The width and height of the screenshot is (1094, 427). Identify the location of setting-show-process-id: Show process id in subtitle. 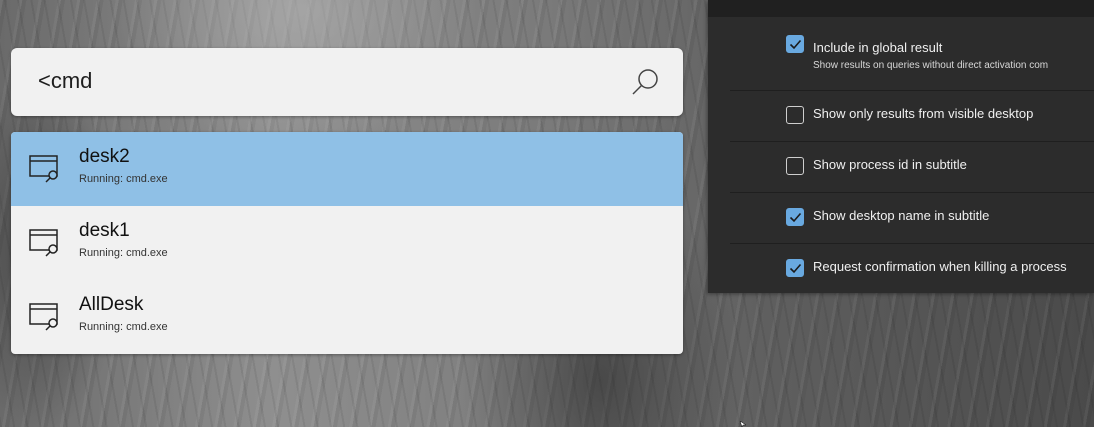
(912, 167).